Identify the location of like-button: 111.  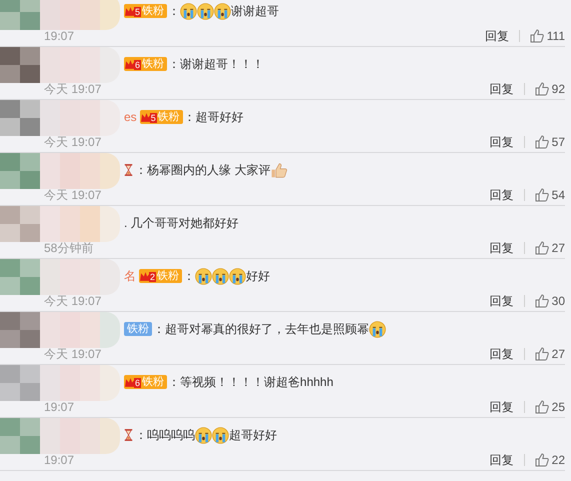
(547, 36).